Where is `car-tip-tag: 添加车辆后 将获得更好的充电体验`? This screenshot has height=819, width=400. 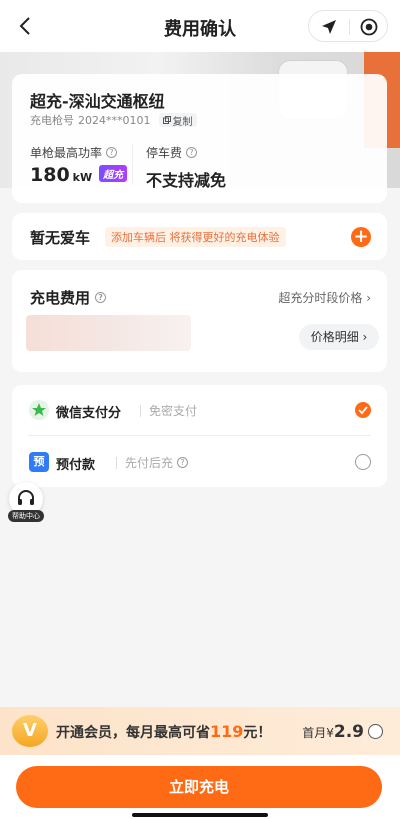 car-tip-tag: 添加车辆后 将获得更好的充电体验 is located at coordinates (195, 237).